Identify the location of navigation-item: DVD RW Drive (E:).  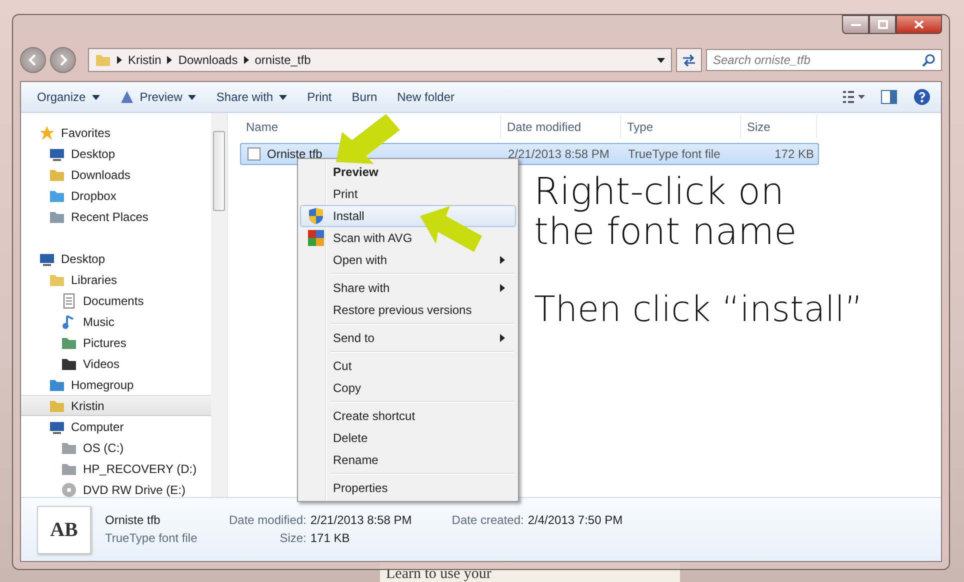
(116, 489).